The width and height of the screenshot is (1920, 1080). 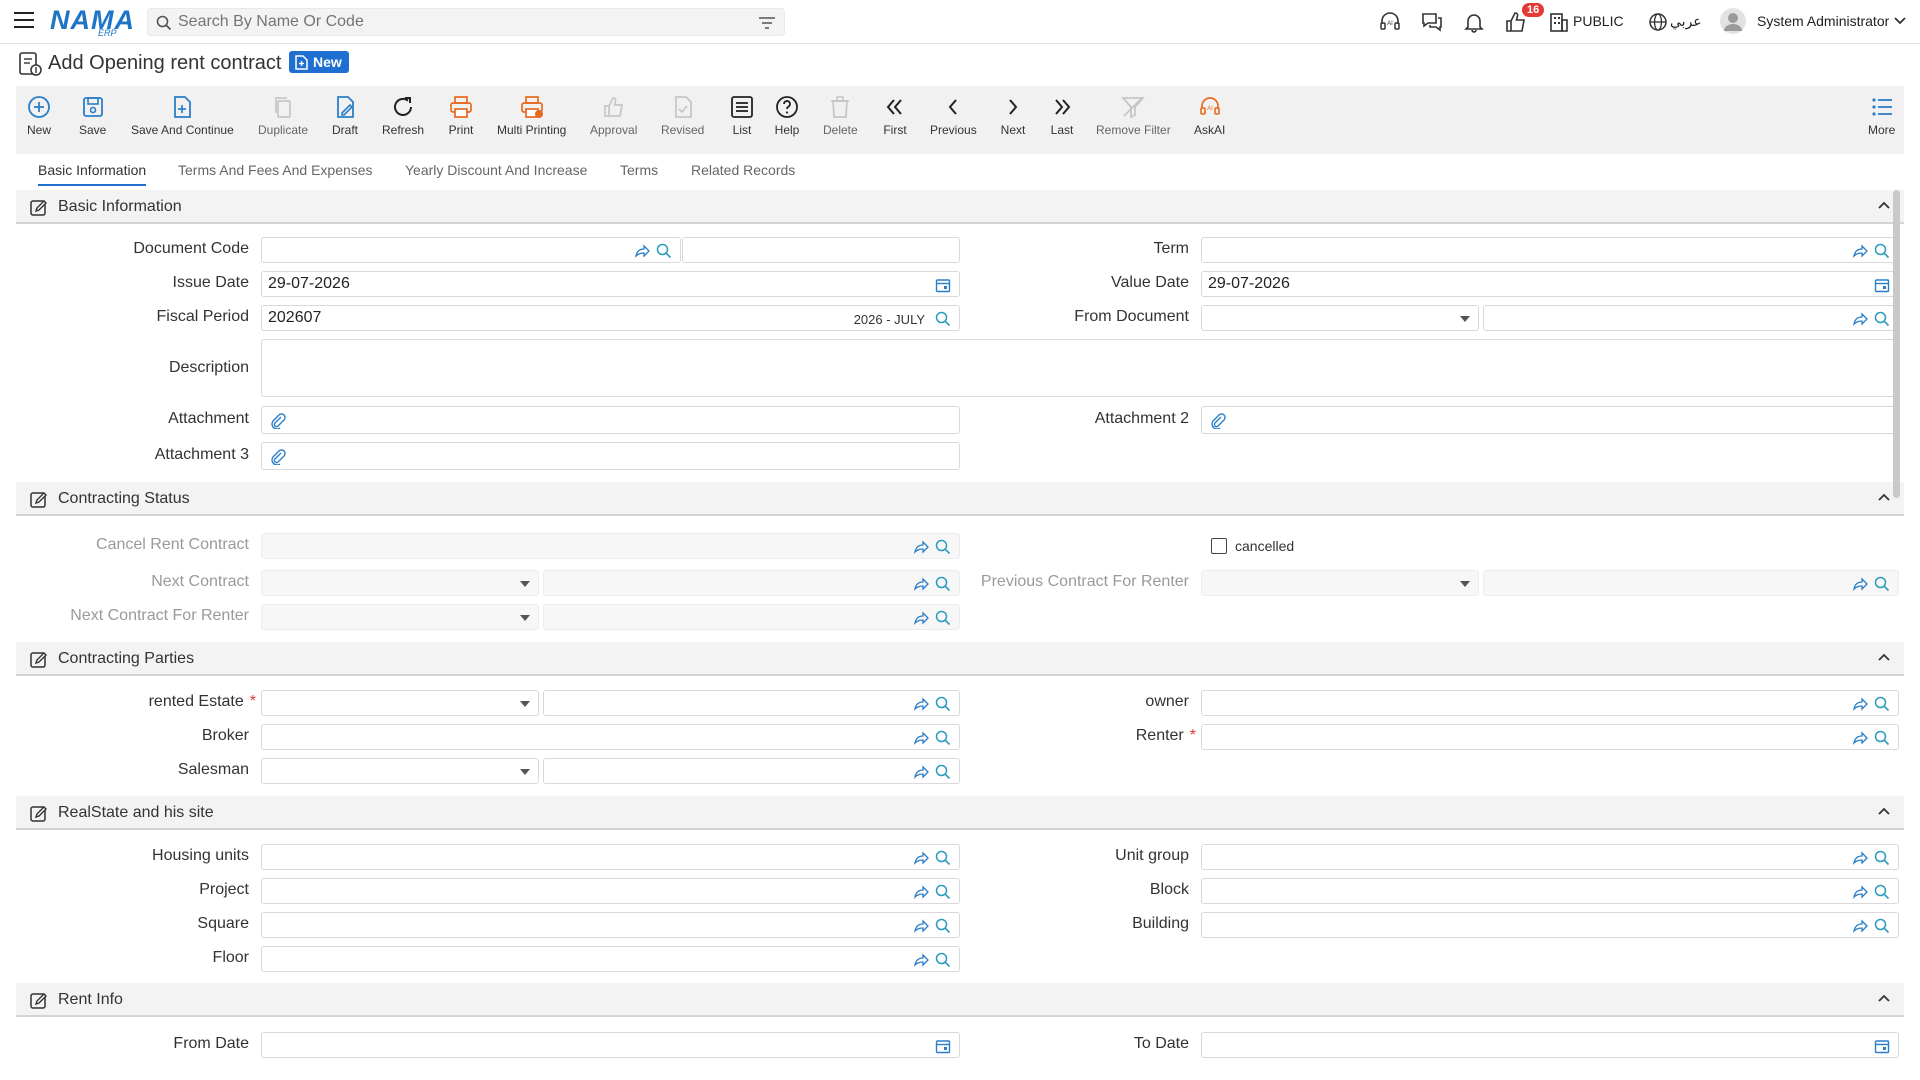 I want to click on bell-icon, so click(x=1474, y=22).